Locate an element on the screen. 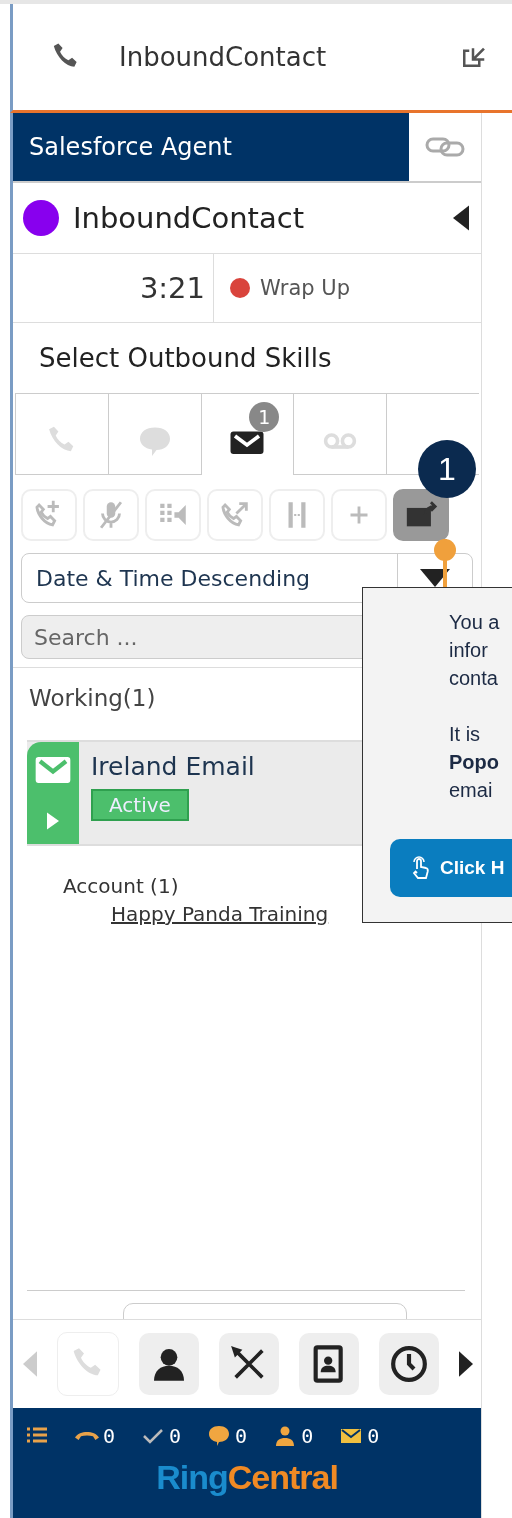  scroll-right-icon is located at coordinates (466, 1364).